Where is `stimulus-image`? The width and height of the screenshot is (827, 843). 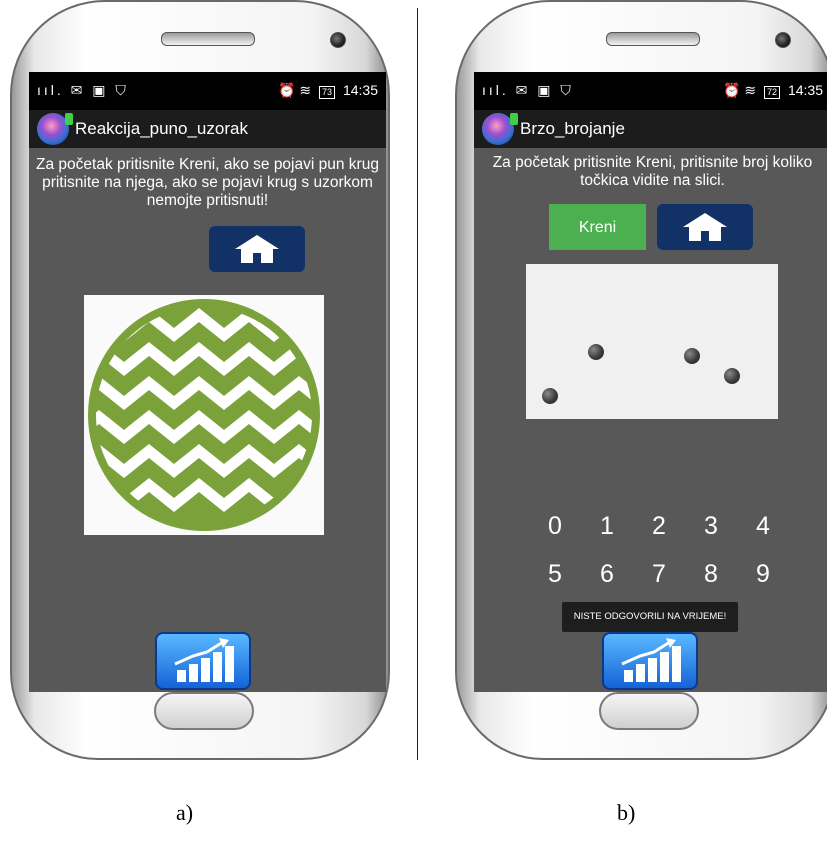 stimulus-image is located at coordinates (204, 415).